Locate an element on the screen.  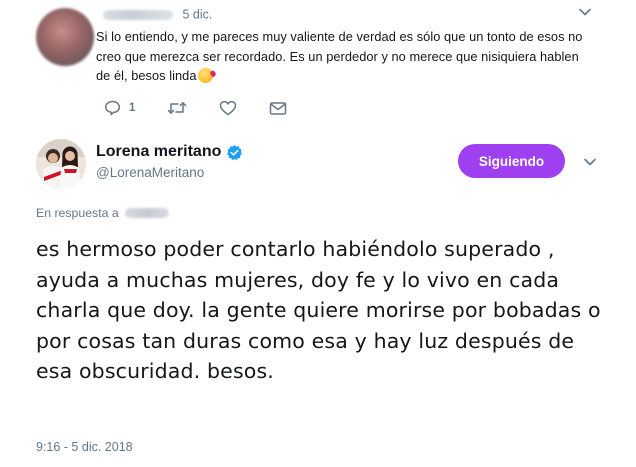
dm-action is located at coordinates (278, 108).